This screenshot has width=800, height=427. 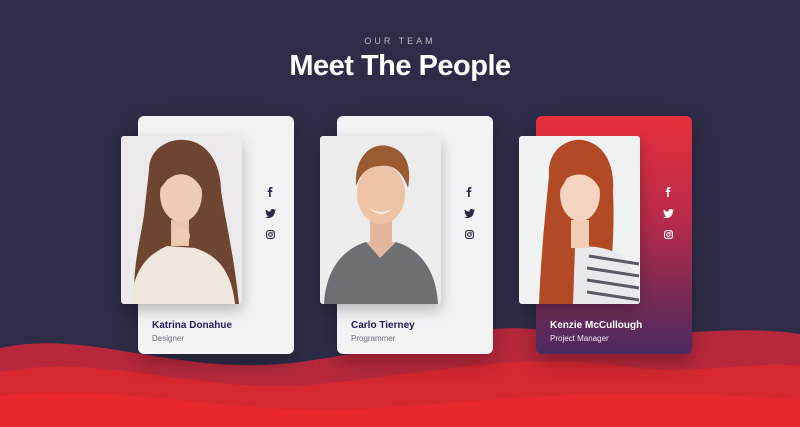 I want to click on team-card-kenzie: Kenzie McCullough Project Manager, so click(x=605, y=235).